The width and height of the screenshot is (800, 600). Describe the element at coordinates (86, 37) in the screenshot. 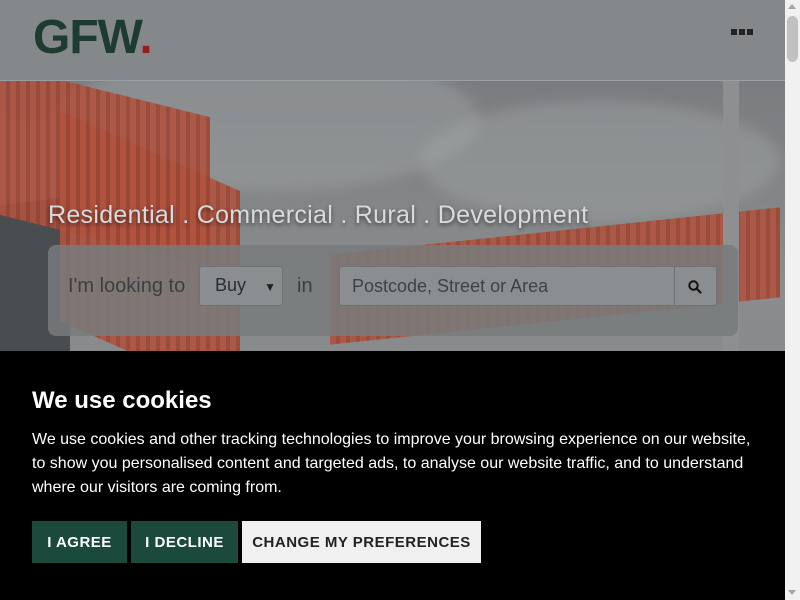

I see `logo-text: GFW` at that location.